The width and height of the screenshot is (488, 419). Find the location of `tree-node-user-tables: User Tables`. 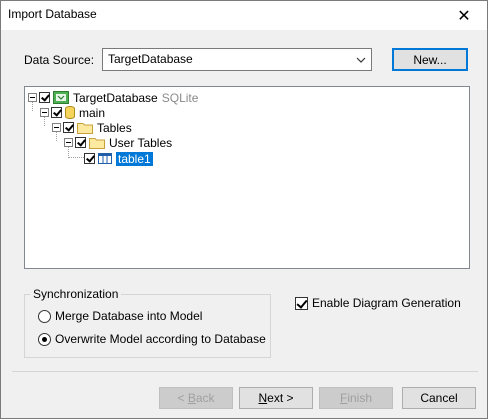

tree-node-user-tables: User Tables is located at coordinates (118, 142).